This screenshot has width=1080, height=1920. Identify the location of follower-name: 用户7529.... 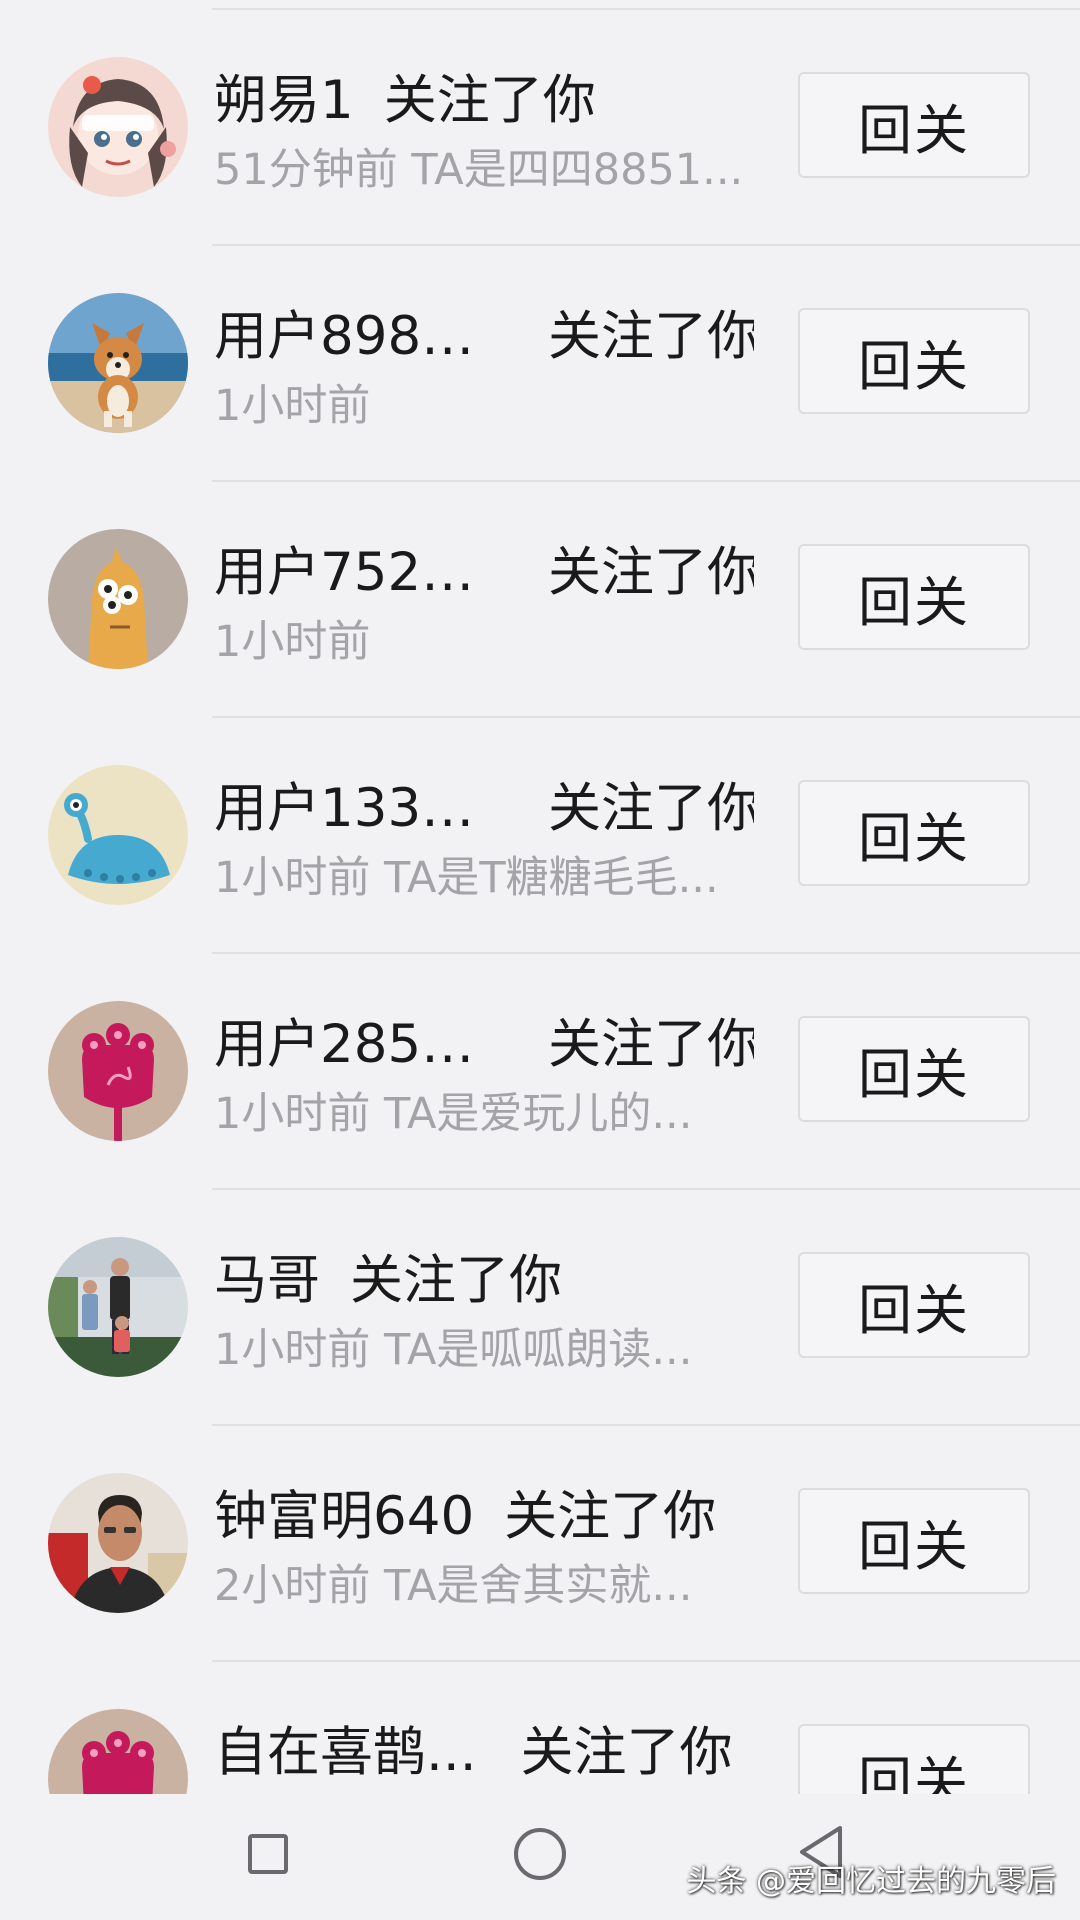
(359, 573).